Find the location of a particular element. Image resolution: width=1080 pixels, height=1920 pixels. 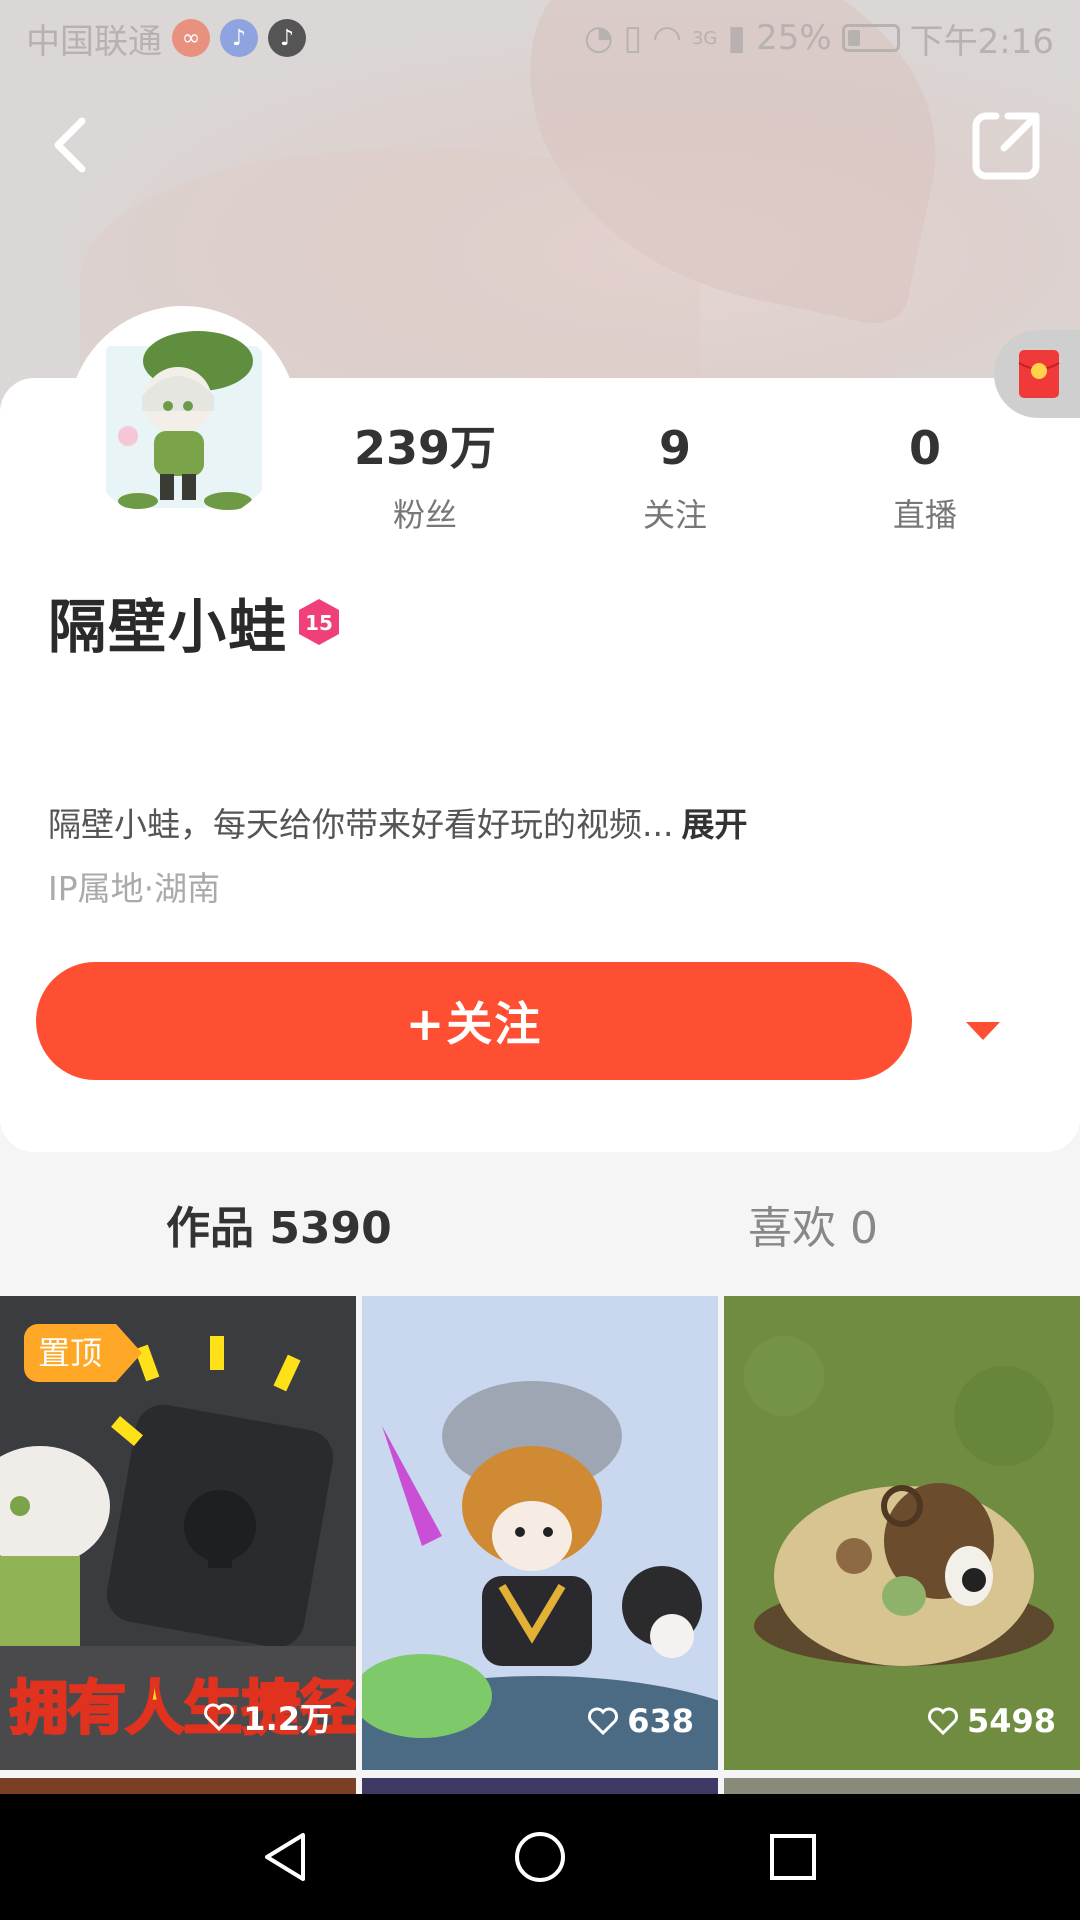

share-icon is located at coordinates (1006, 146).